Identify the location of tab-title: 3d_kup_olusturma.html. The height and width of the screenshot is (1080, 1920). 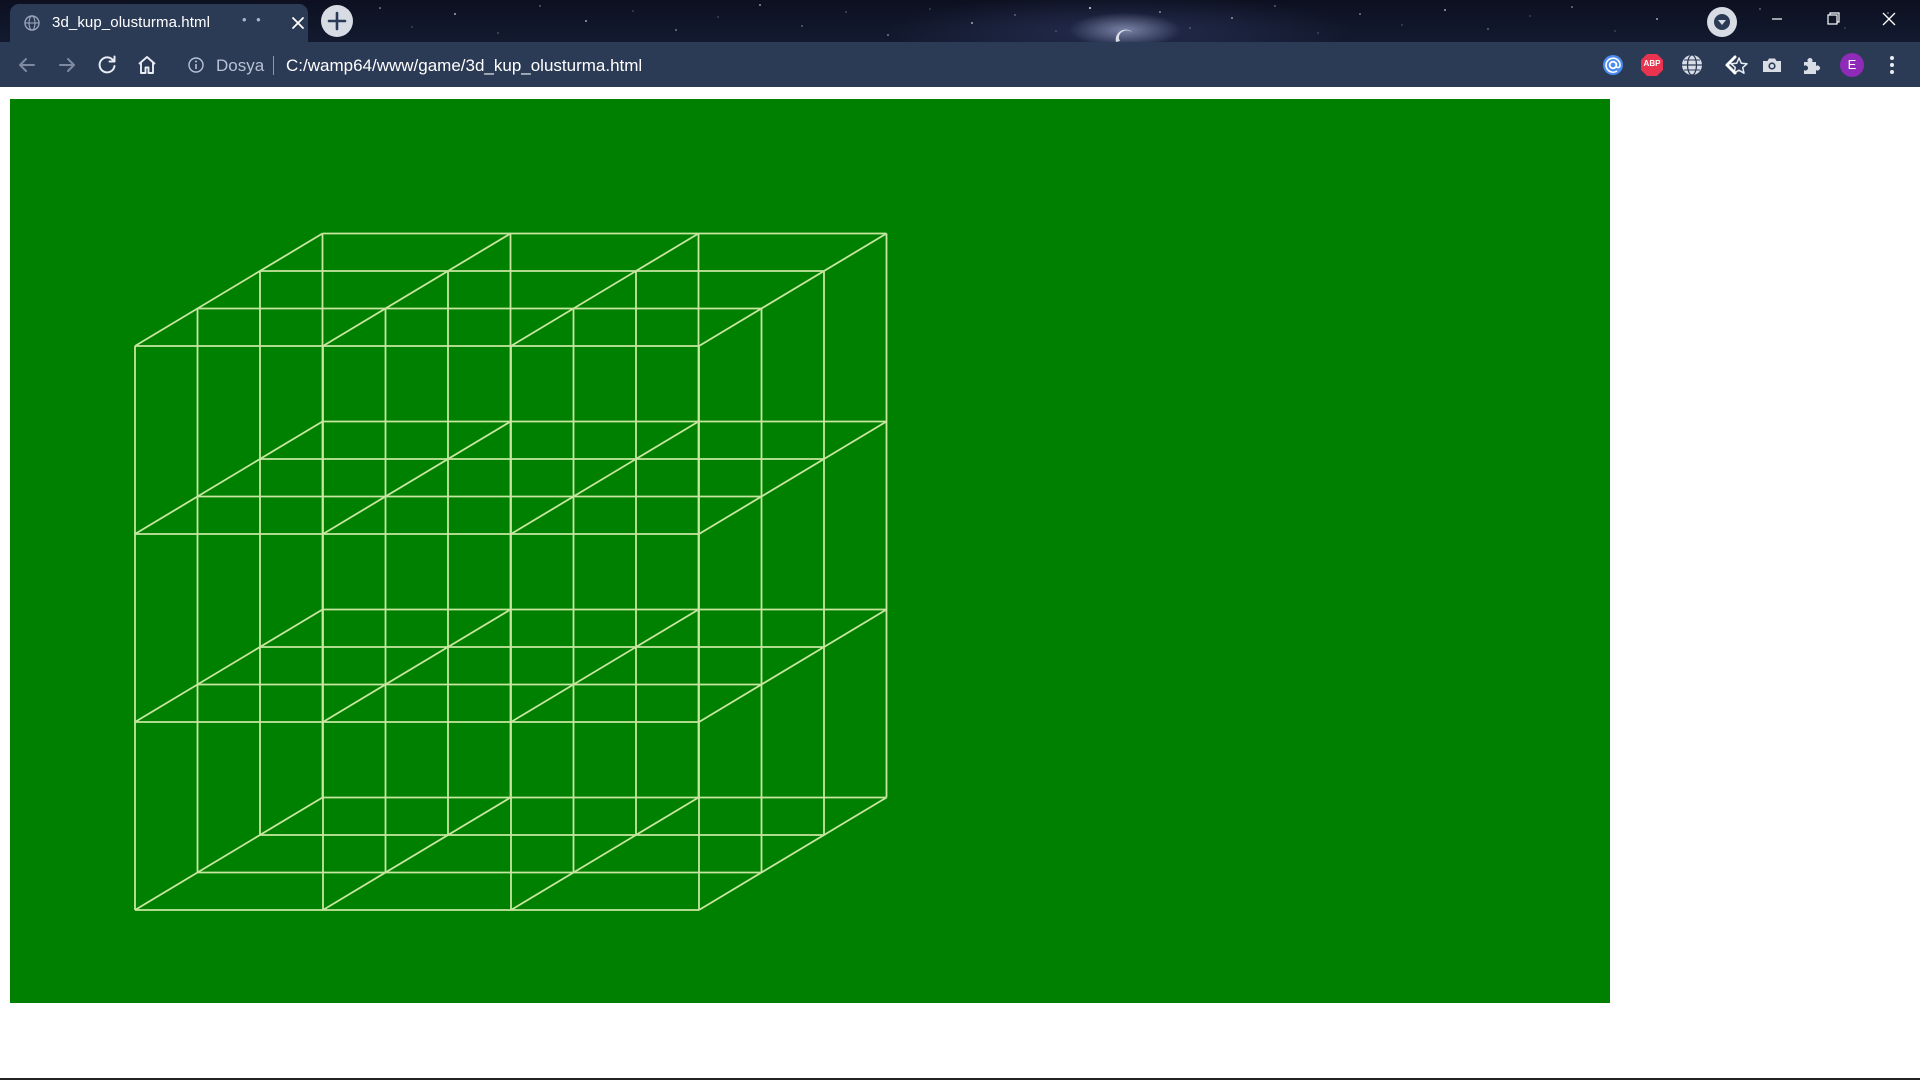
(131, 22).